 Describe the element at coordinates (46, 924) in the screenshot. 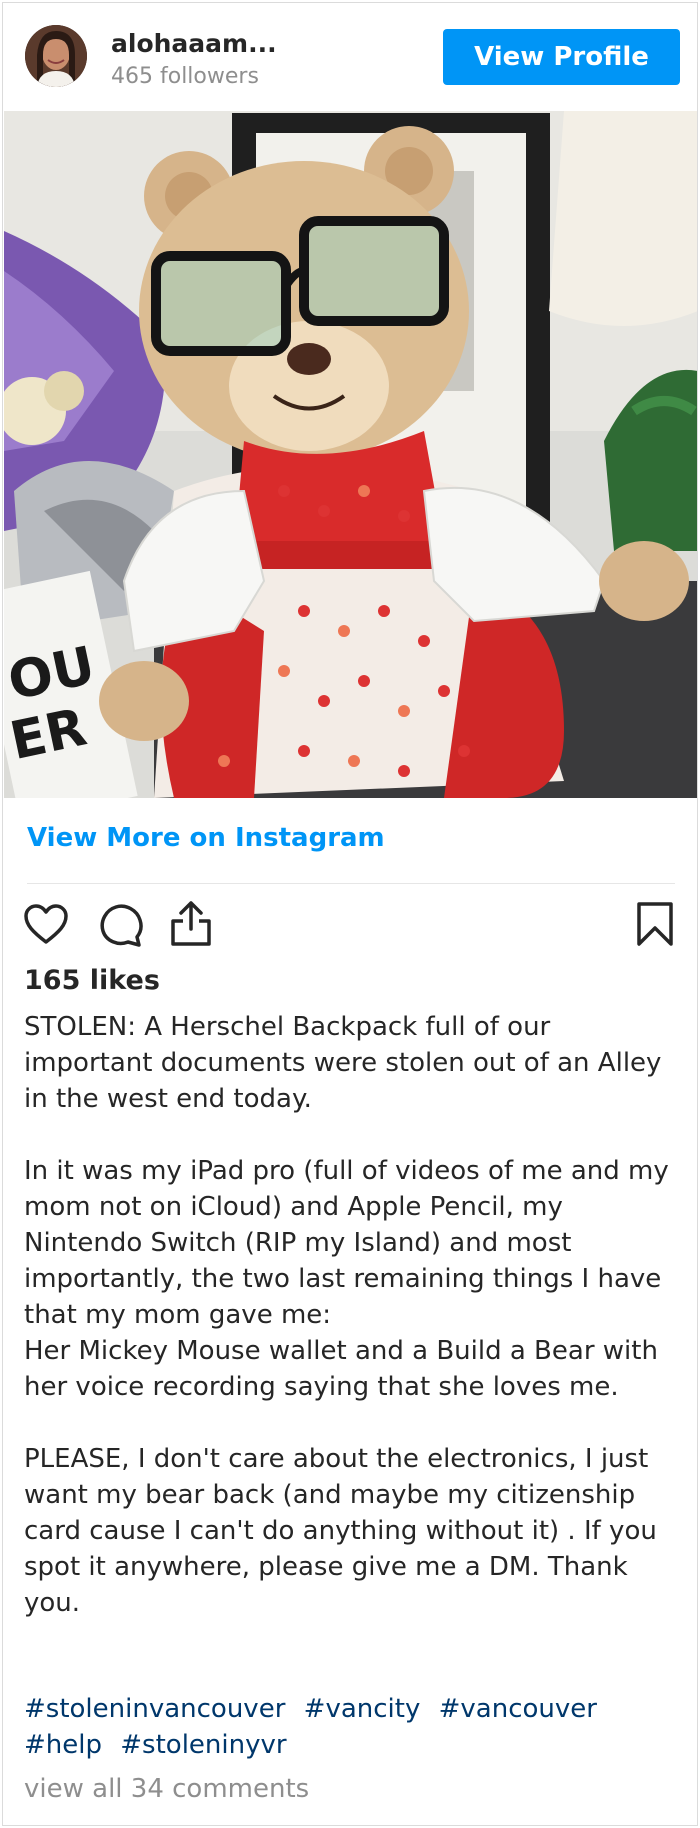

I see `heart-icon` at that location.